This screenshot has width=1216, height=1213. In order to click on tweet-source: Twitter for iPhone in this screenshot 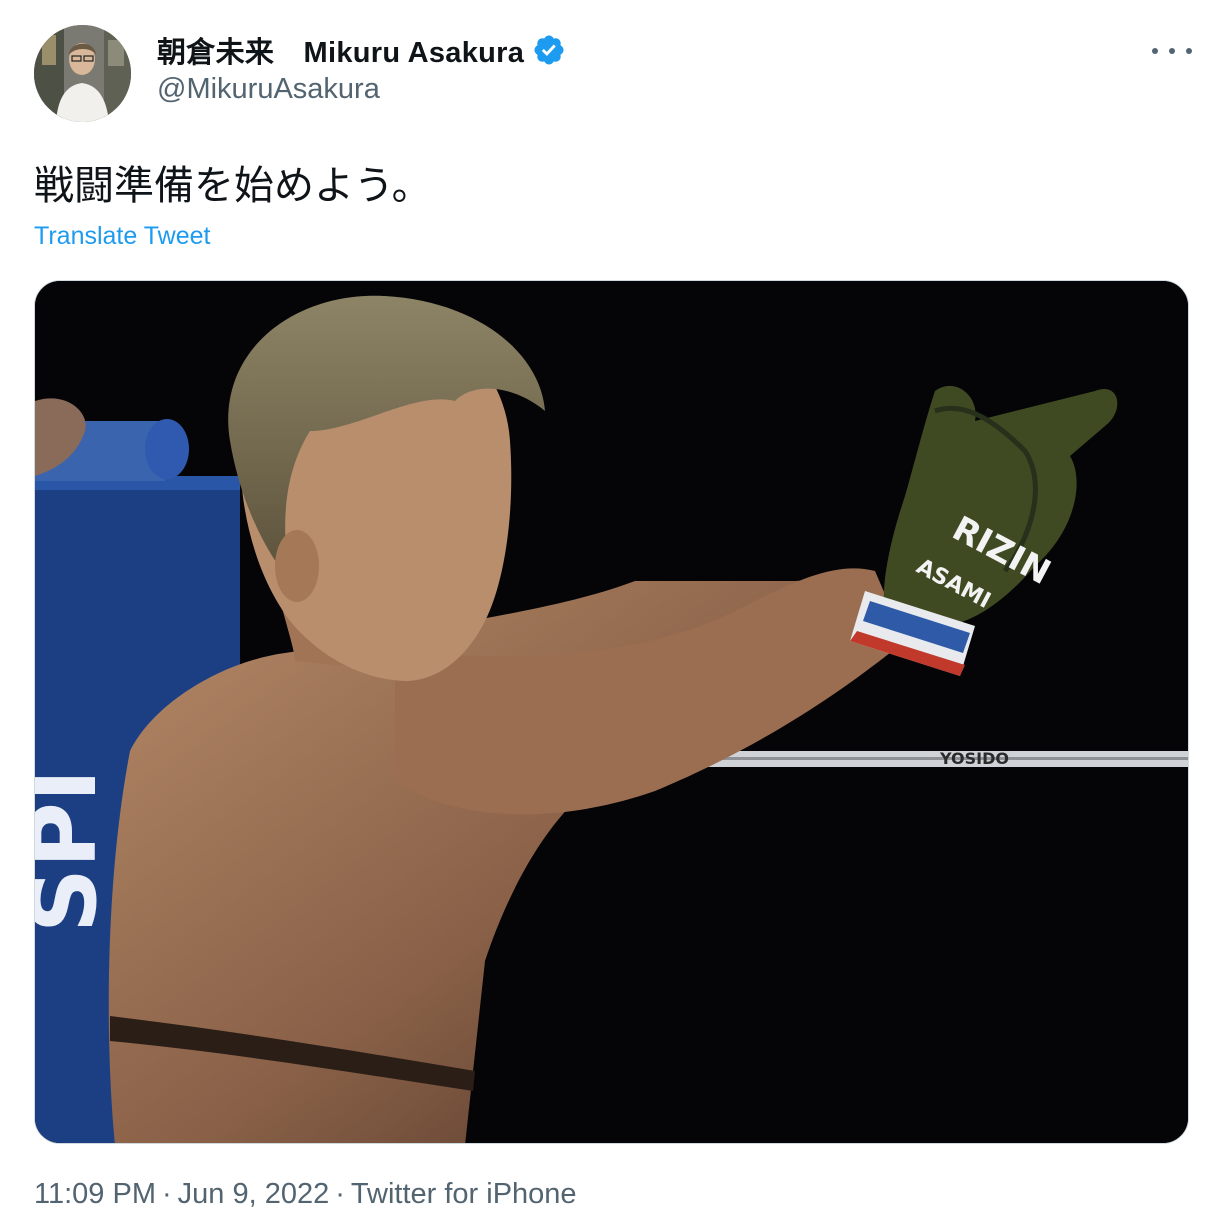, I will do `click(464, 1194)`.